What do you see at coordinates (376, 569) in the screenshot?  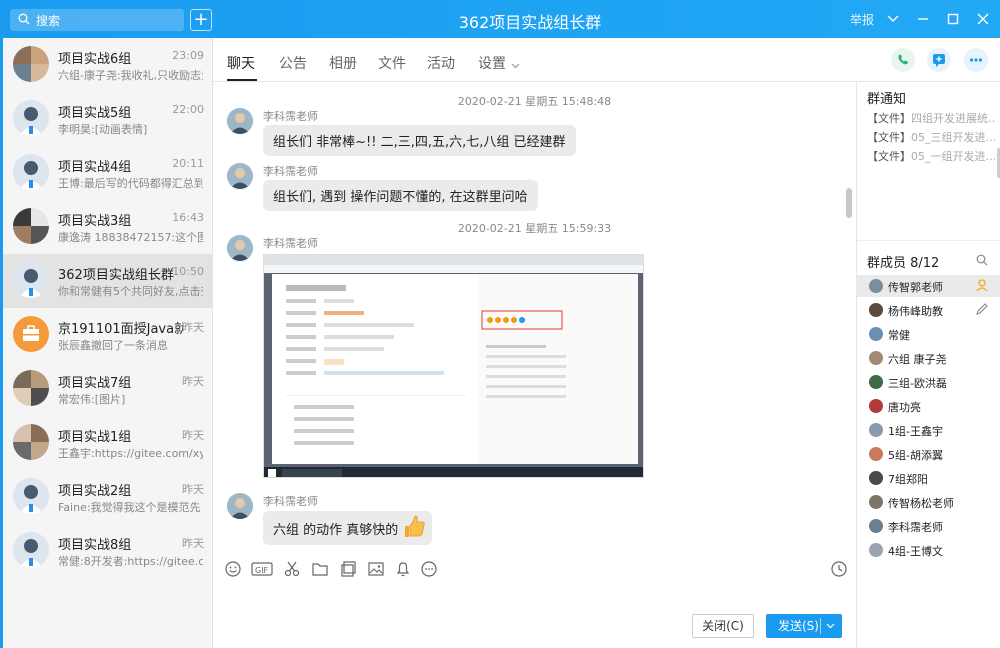 I see `image-icon` at bounding box center [376, 569].